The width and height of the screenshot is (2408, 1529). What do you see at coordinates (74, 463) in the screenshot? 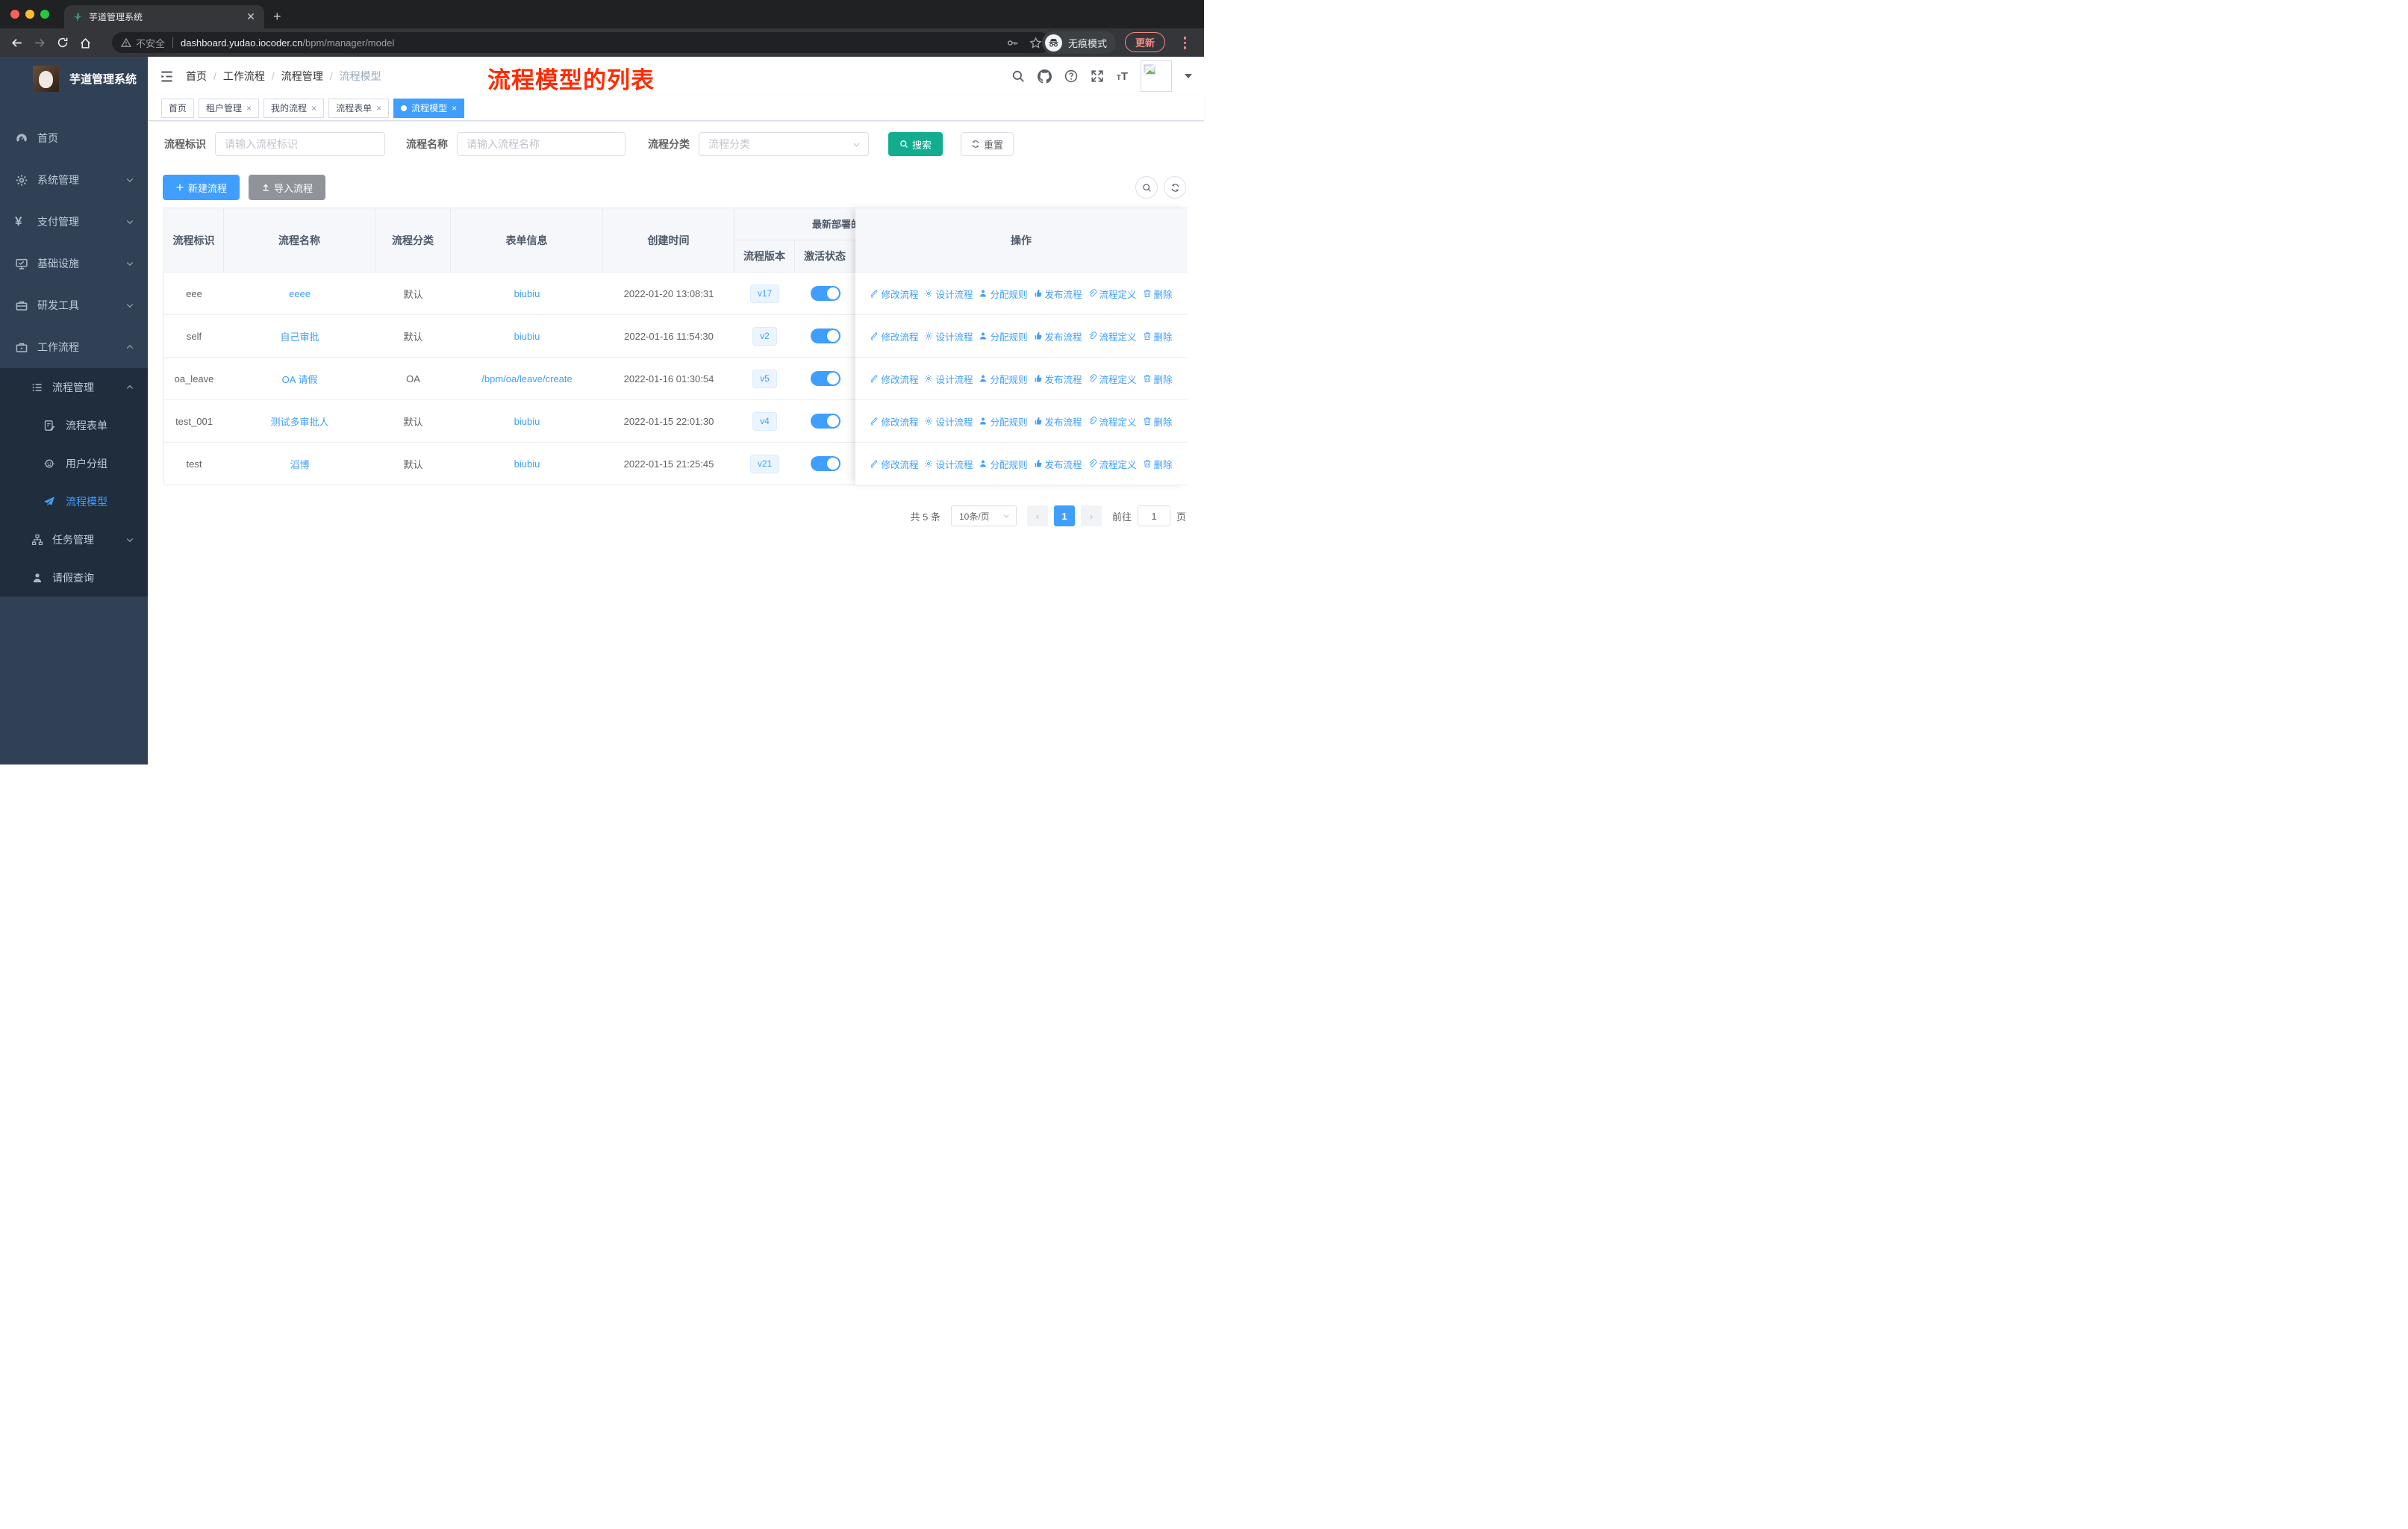
I see `sidebar-item-user-group: 用户分组` at bounding box center [74, 463].